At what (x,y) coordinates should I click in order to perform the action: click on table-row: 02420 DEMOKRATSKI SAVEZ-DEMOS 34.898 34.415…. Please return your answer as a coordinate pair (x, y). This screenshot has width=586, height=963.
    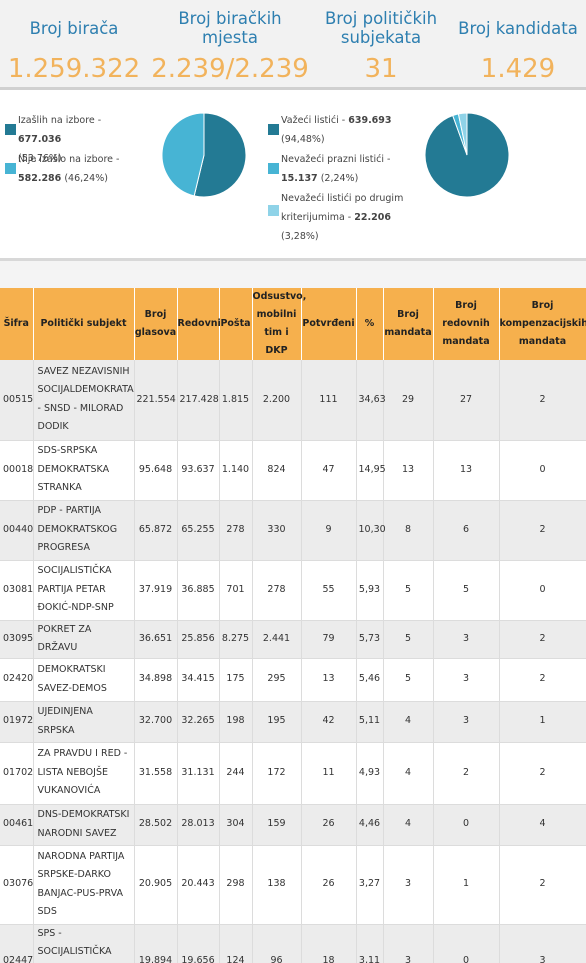
    Looking at the image, I should click on (293, 680).